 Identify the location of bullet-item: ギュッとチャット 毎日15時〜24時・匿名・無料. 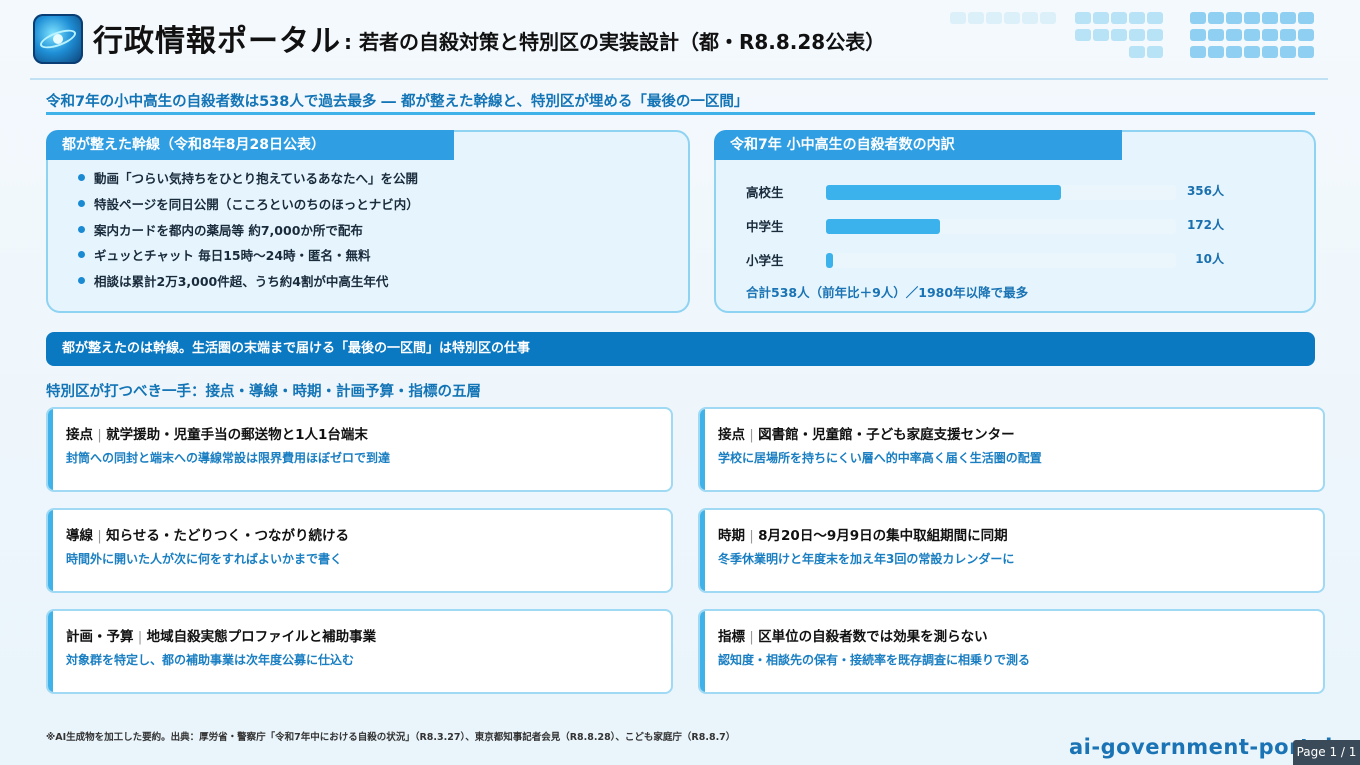
(224, 254).